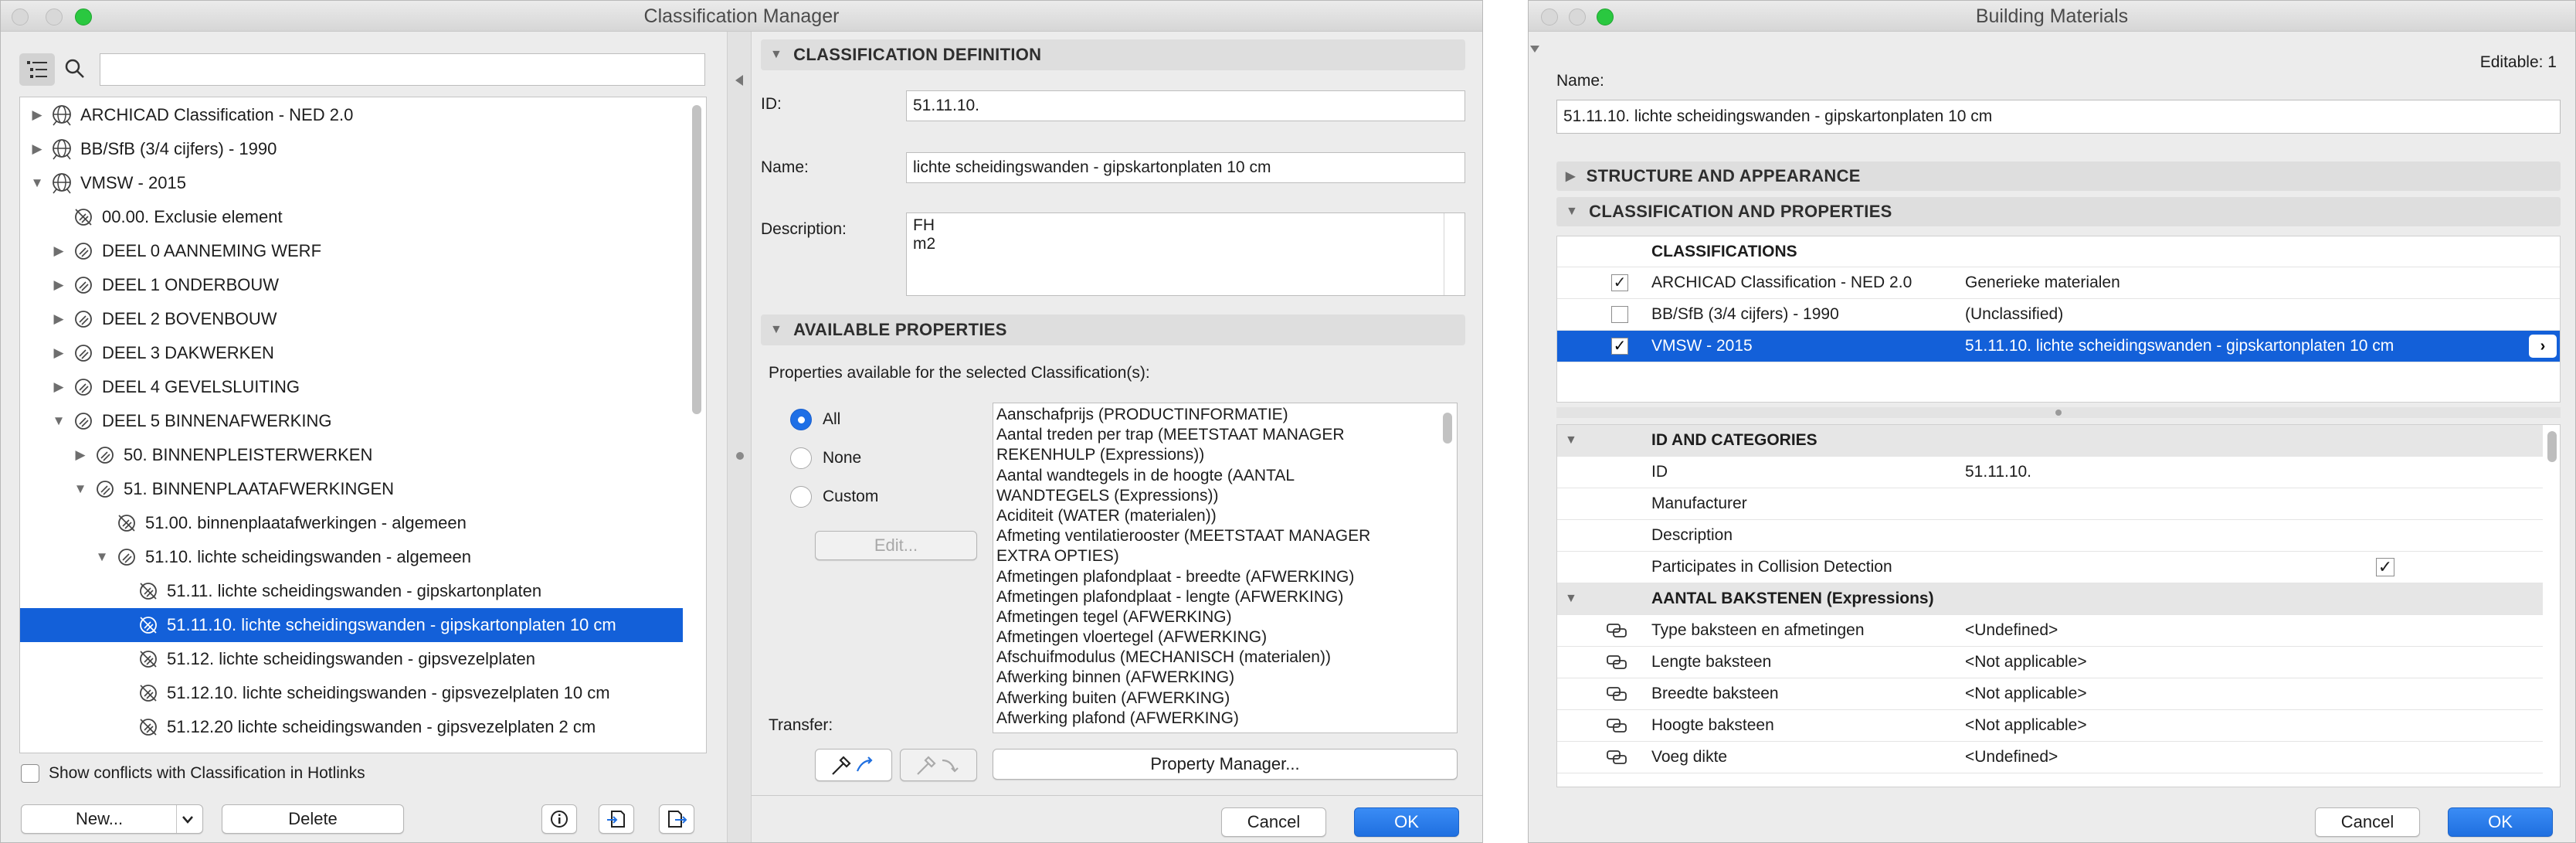 This screenshot has width=2576, height=843. Describe the element at coordinates (2050, 441) in the screenshot. I see `id-categories-header: ▼ ID AND CATEGORIES` at that location.